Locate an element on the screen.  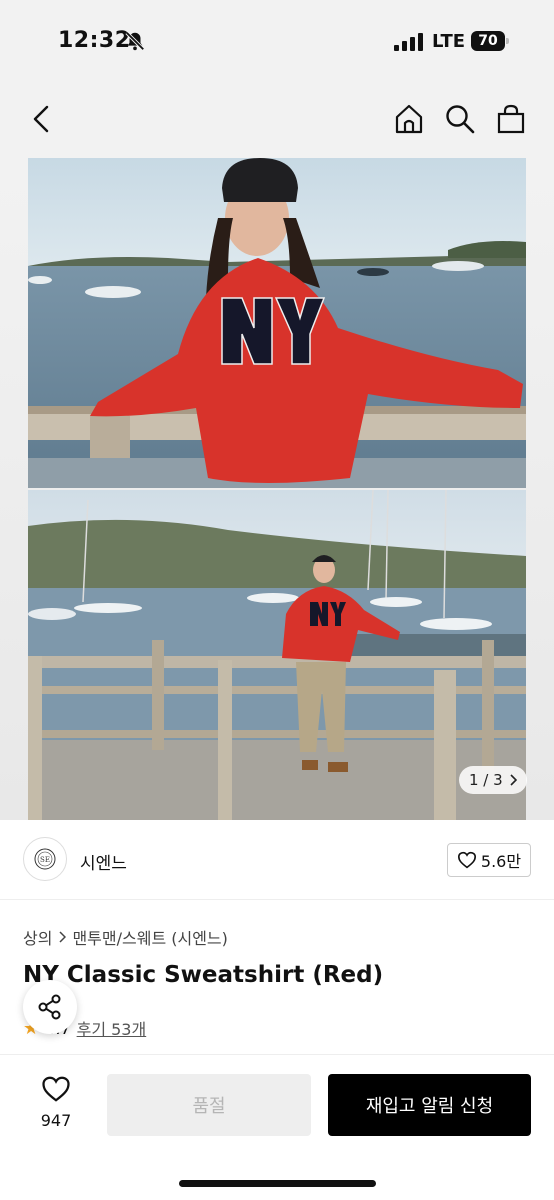
chevron-left-icon is located at coordinates (41, 119).